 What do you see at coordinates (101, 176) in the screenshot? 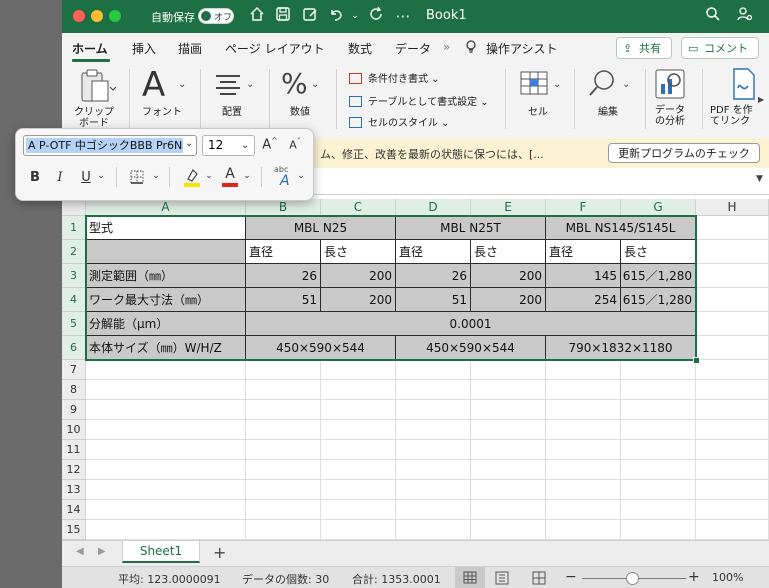
I see `underline-dropdown-icon: ⌄` at bounding box center [101, 176].